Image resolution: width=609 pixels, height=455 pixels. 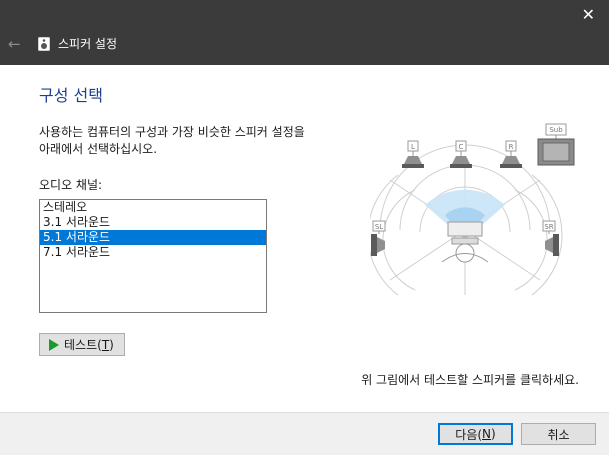 What do you see at coordinates (88, 44) in the screenshot?
I see `window-title: 스피커 설정` at bounding box center [88, 44].